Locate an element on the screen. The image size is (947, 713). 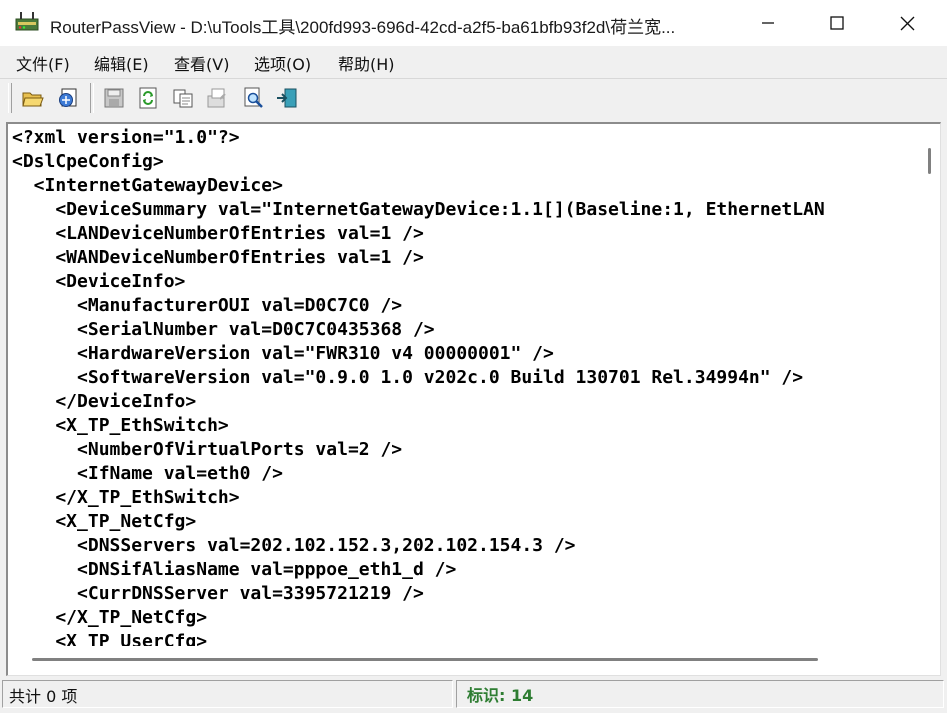
save-icon is located at coordinates (114, 98).